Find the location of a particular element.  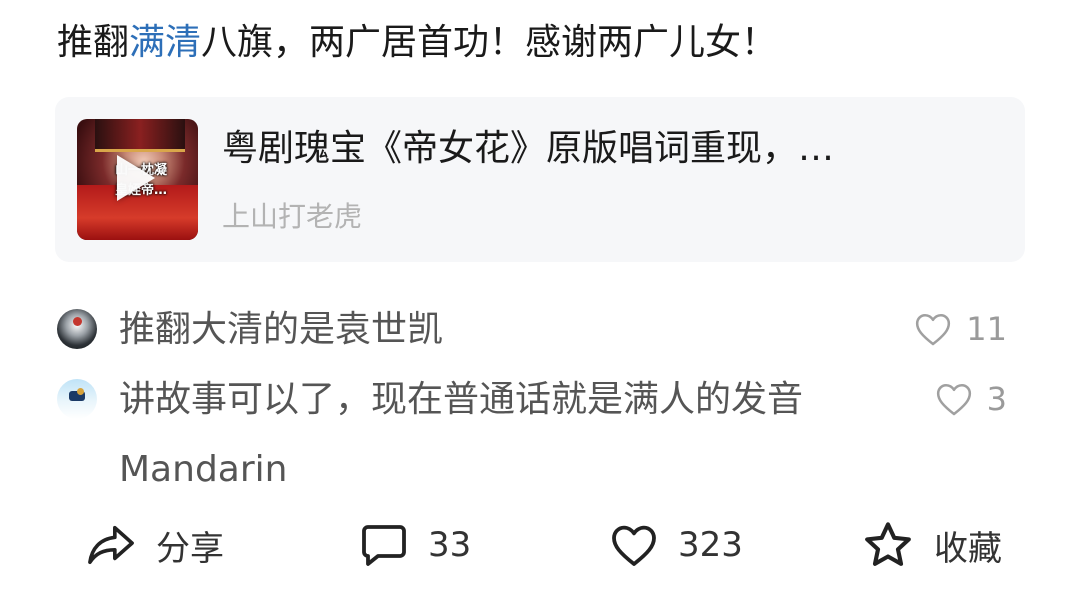

comment-text: 推翻大清的是袁世凯 is located at coordinates (281, 329).